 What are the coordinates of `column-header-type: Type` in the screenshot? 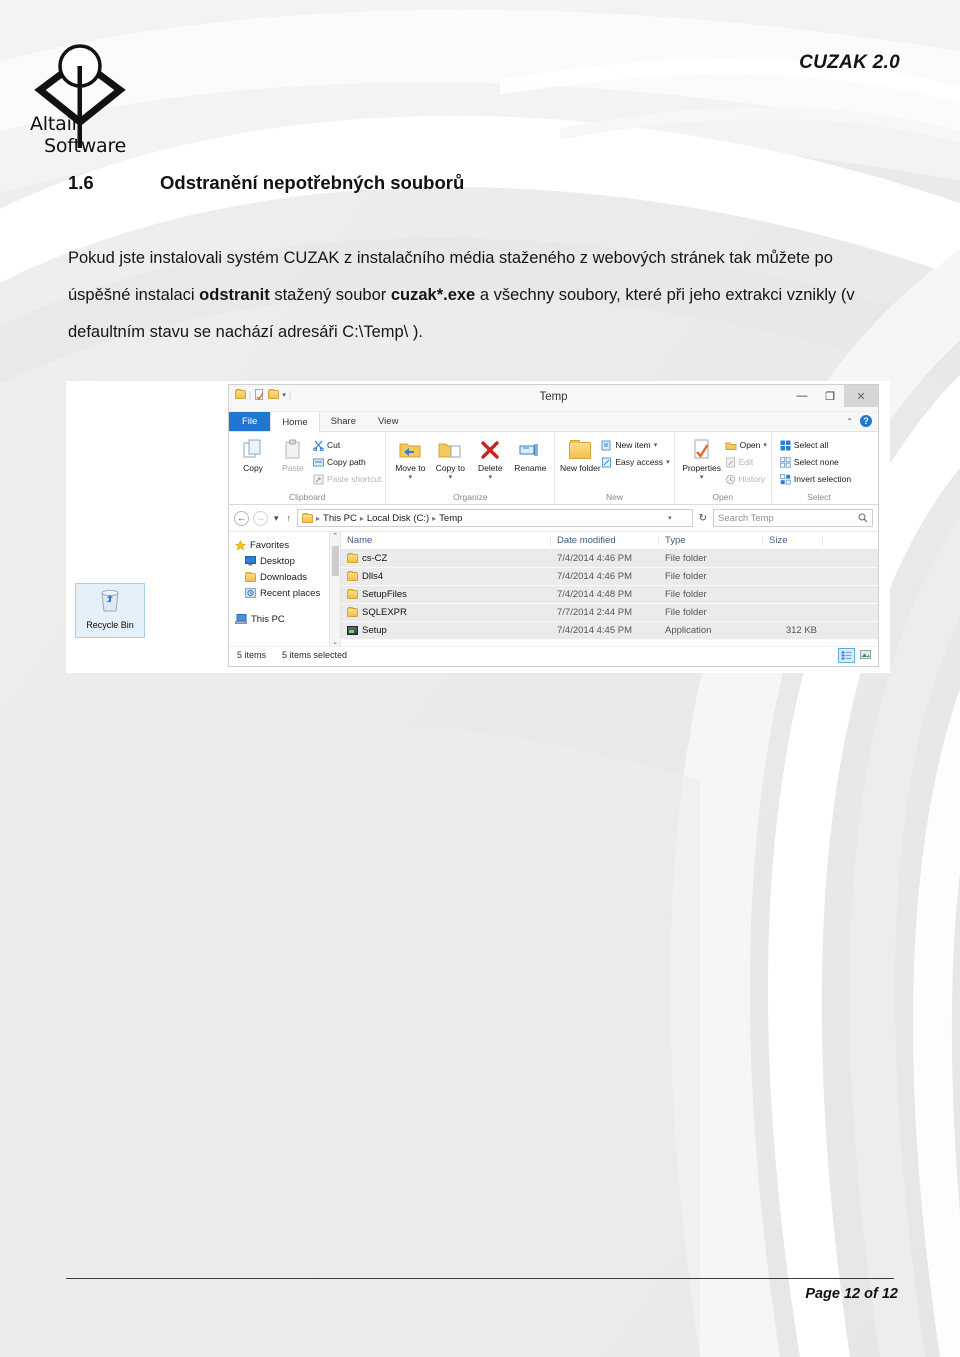 It's located at (711, 540).